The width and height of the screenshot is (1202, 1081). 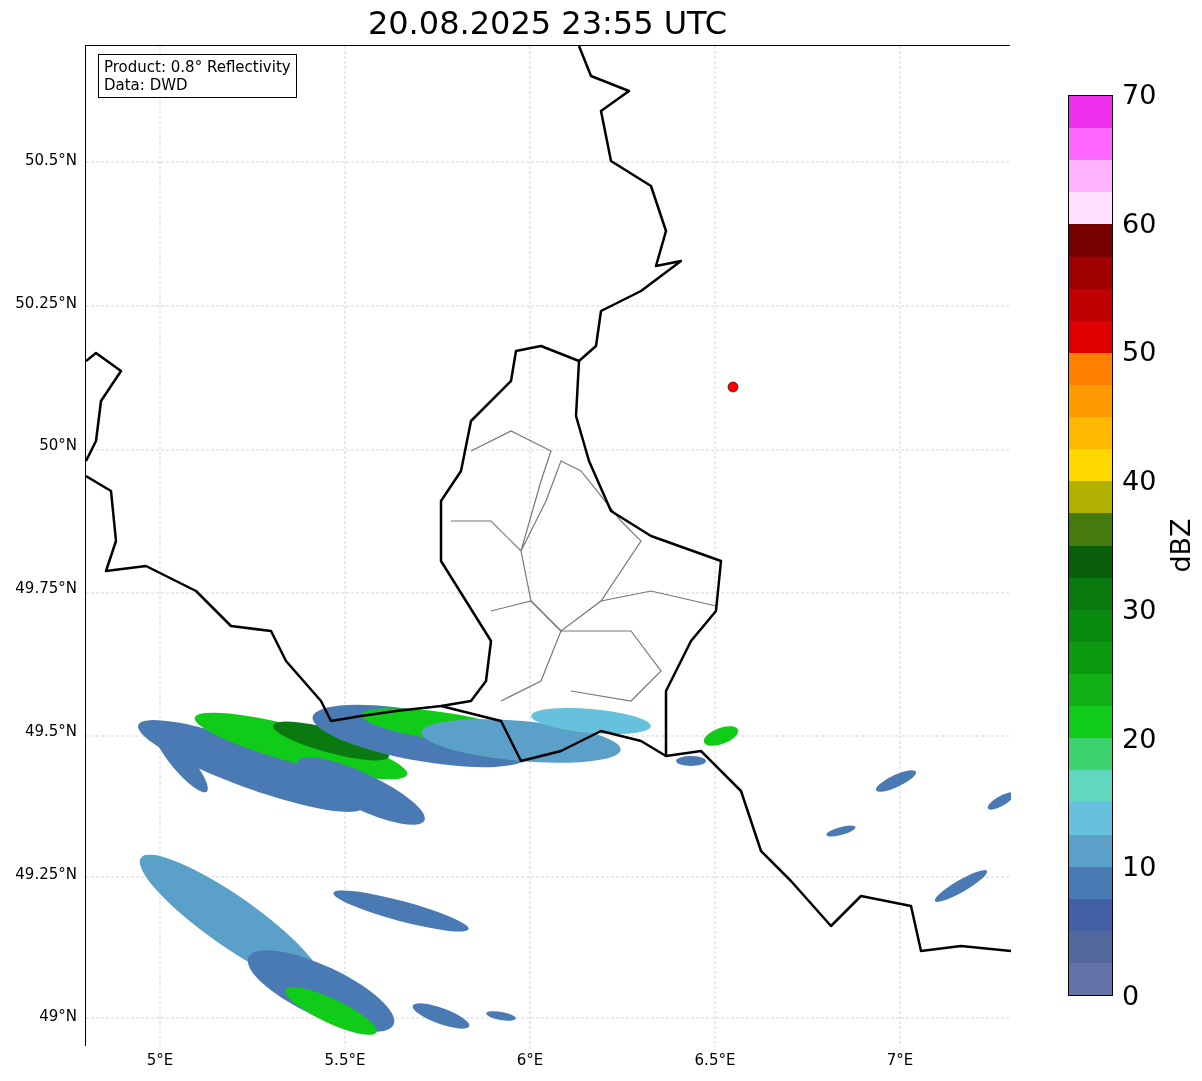 What do you see at coordinates (46, 874) in the screenshot?
I see `y-tick-label: 49.25°N` at bounding box center [46, 874].